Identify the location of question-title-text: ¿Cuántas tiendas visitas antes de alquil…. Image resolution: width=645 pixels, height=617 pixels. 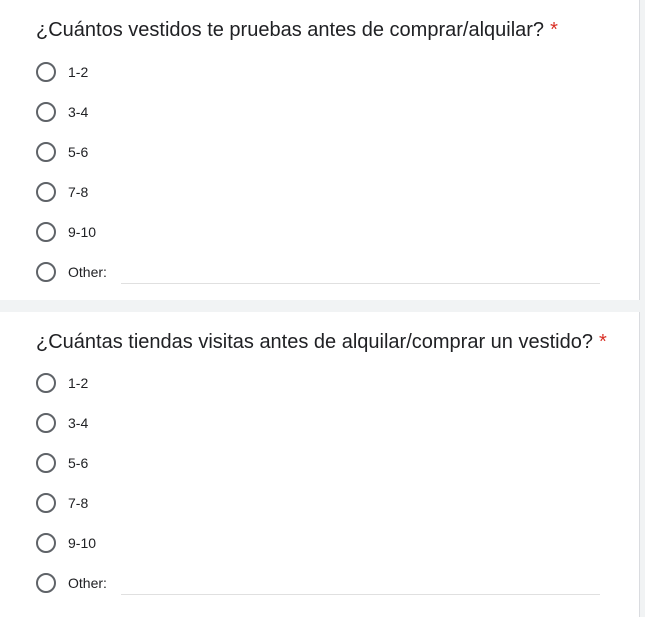
(314, 342).